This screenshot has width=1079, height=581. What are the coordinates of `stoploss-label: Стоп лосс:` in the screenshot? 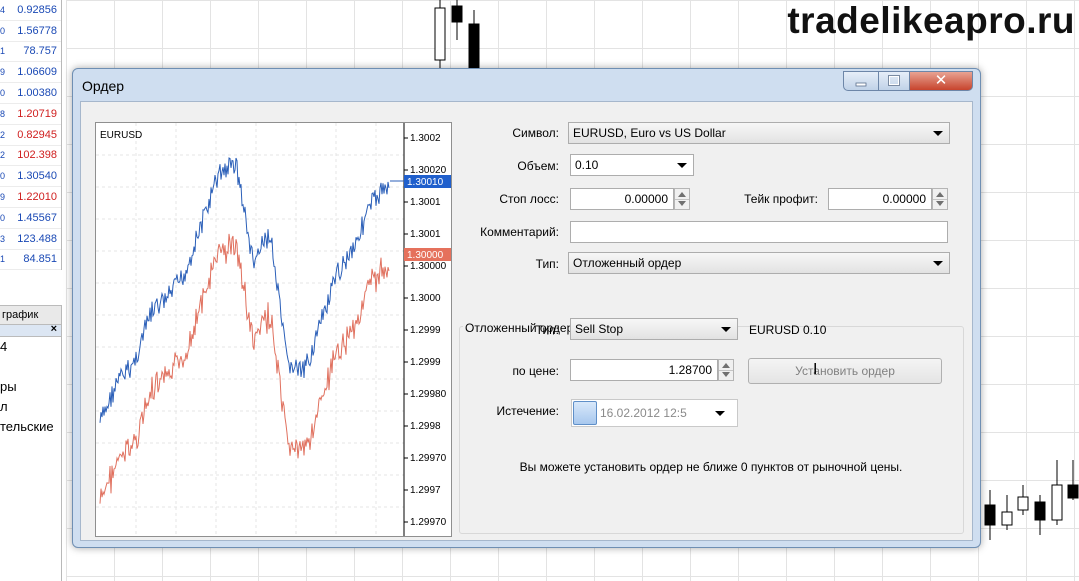 It's located at (529, 199).